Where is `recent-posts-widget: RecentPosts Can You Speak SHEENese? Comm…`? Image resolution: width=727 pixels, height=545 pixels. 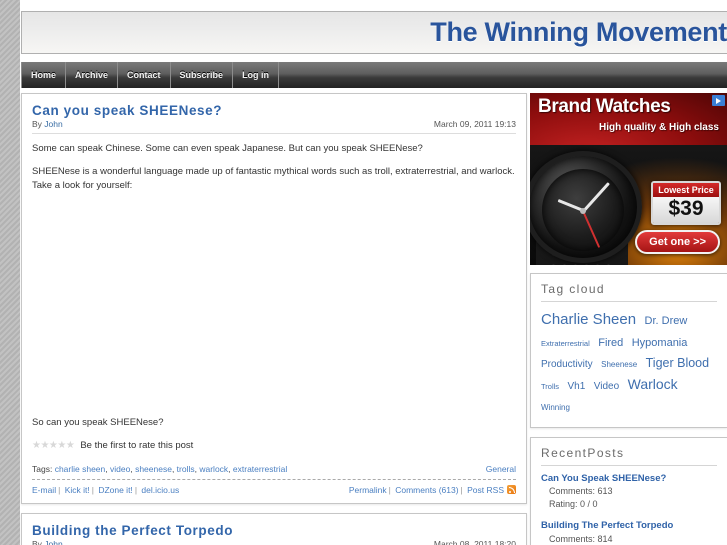 recent-posts-widget: RecentPosts Can You Speak SHEENese? Comm… is located at coordinates (628, 490).